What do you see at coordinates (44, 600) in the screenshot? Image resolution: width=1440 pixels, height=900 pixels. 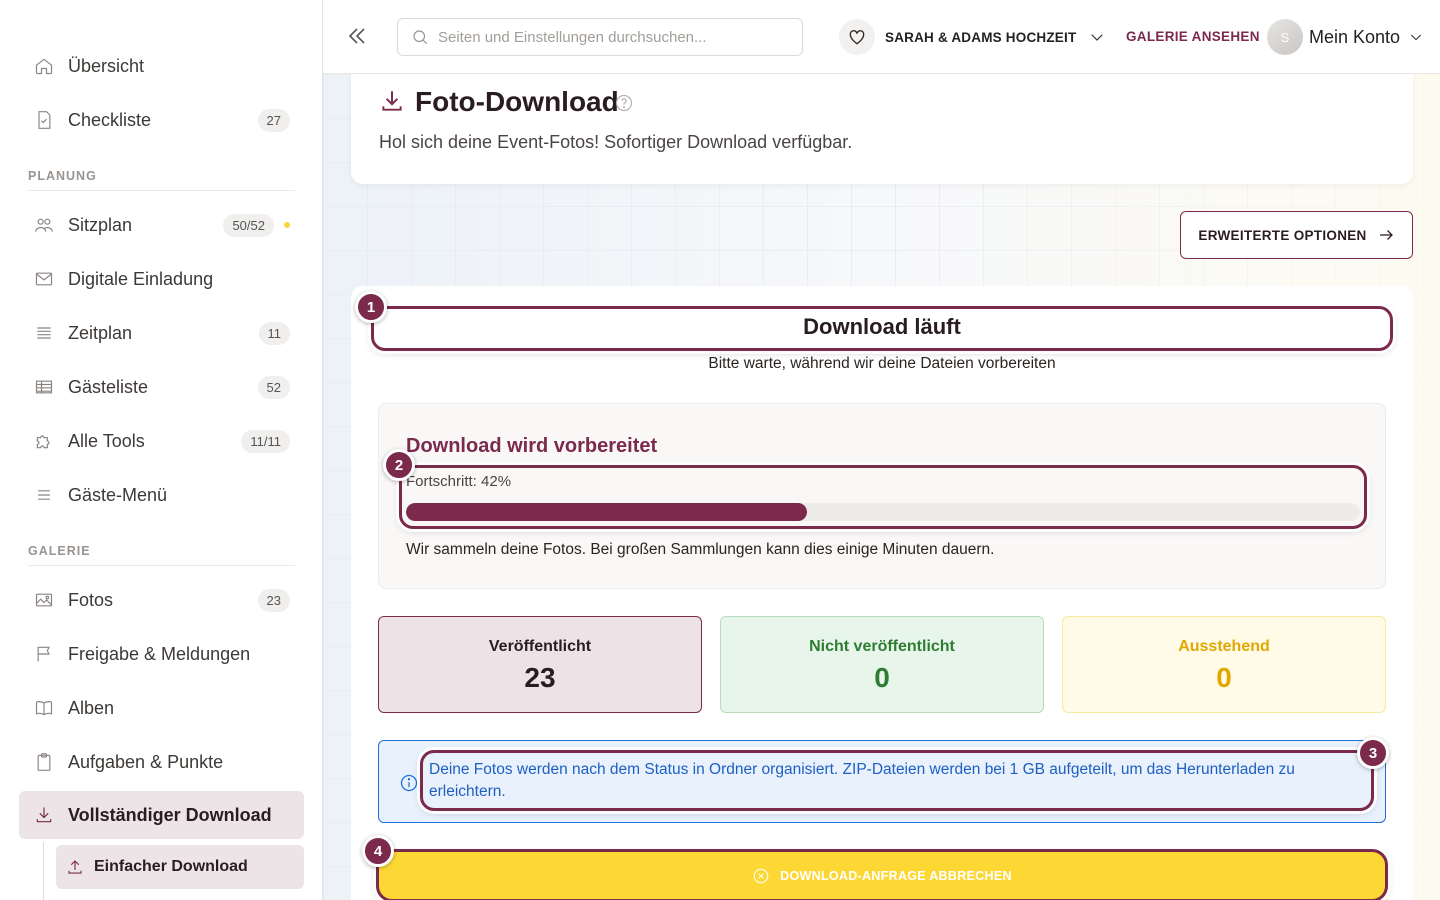 I see `image-icon` at bounding box center [44, 600].